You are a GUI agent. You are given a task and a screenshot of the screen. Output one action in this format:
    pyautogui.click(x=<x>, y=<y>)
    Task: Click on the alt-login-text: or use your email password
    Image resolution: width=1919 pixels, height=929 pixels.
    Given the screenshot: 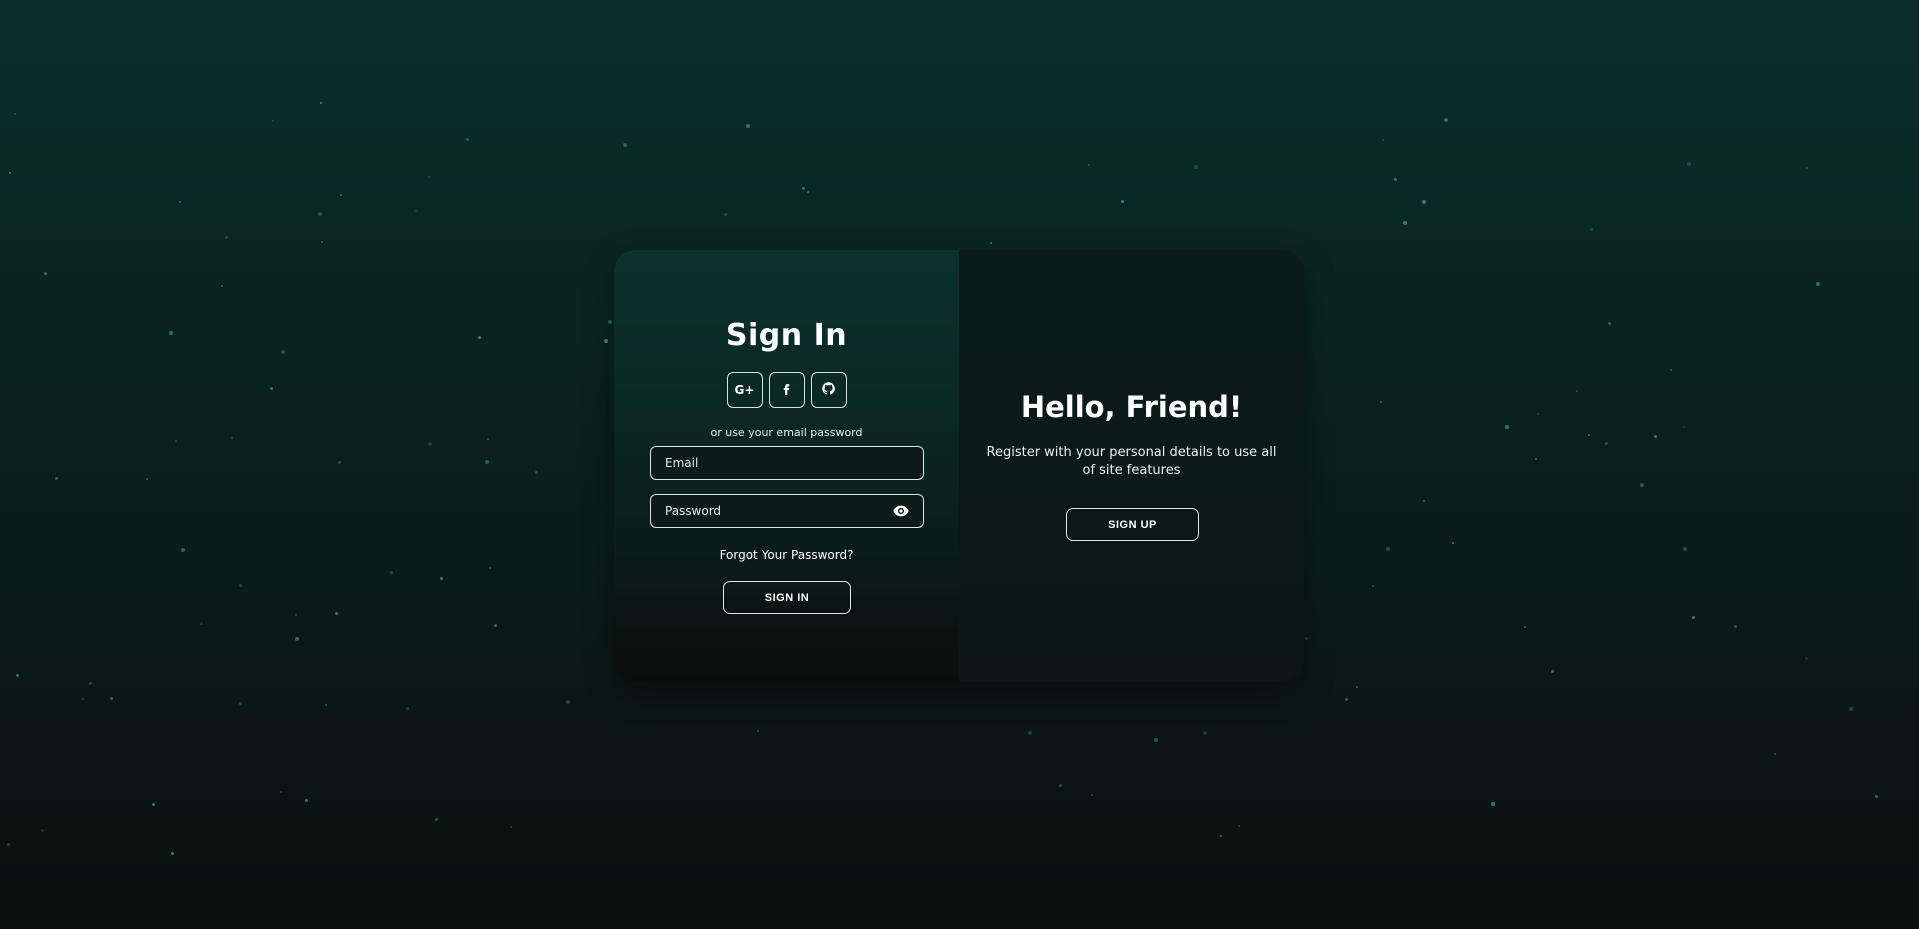 What is the action you would take?
    pyautogui.click(x=786, y=432)
    